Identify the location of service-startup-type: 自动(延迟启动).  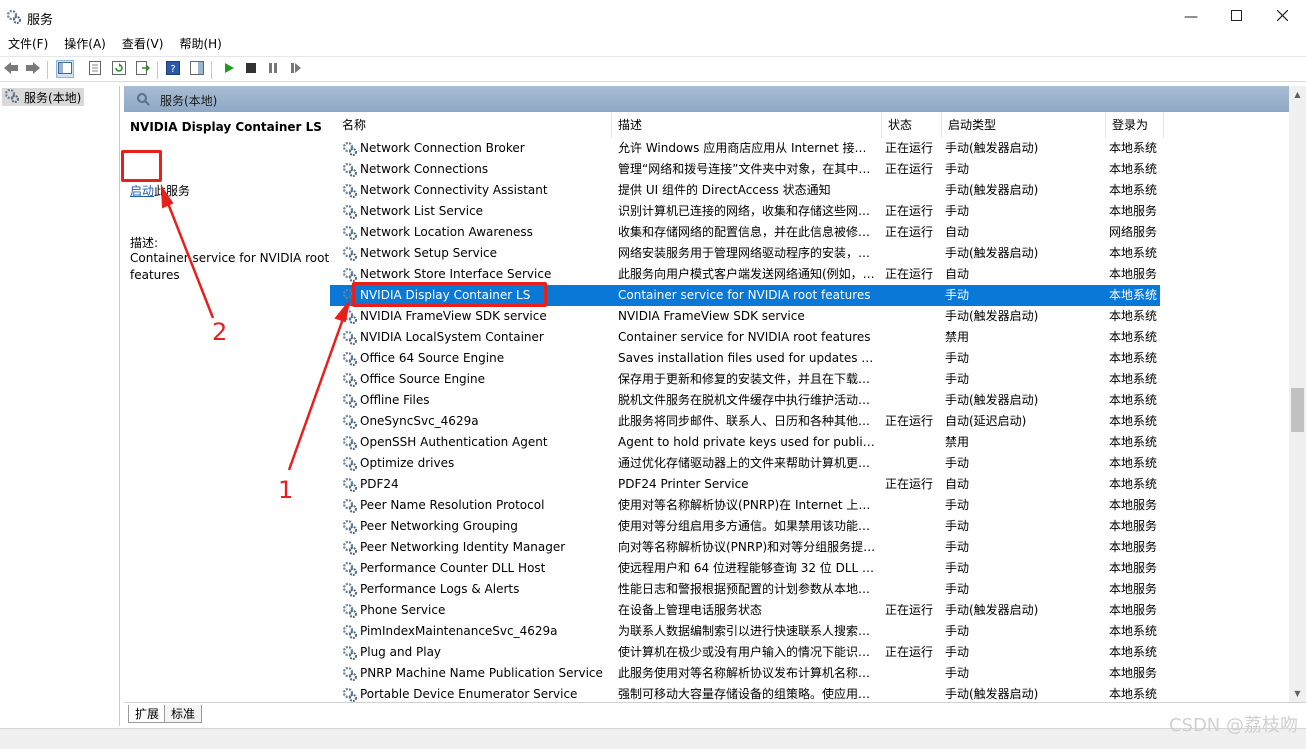
(986, 421).